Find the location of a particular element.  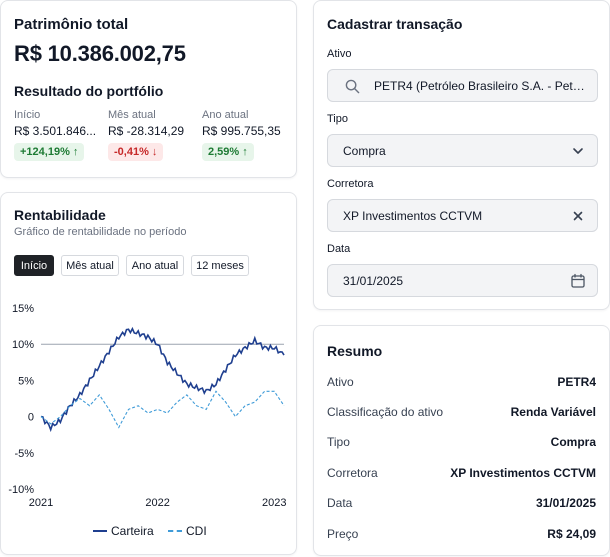

resumo-value: 31/01/2025 is located at coordinates (565, 503).